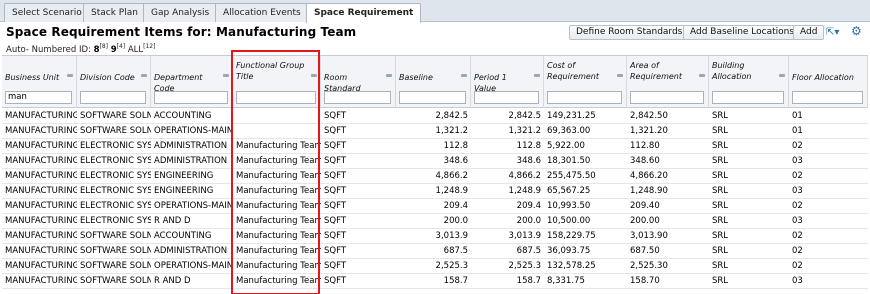 The height and width of the screenshot is (294, 870). Describe the element at coordinates (728, 65) in the screenshot. I see `column-header-line1: Building` at that location.